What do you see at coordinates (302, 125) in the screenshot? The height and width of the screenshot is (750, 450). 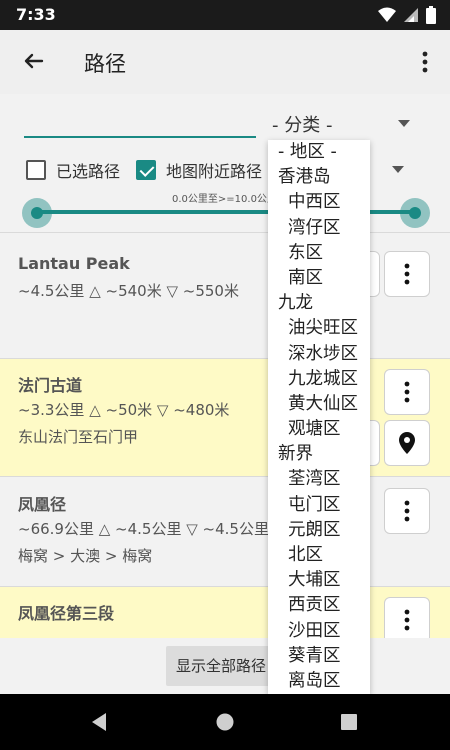 I see `category-selected: - 分类 -` at bounding box center [302, 125].